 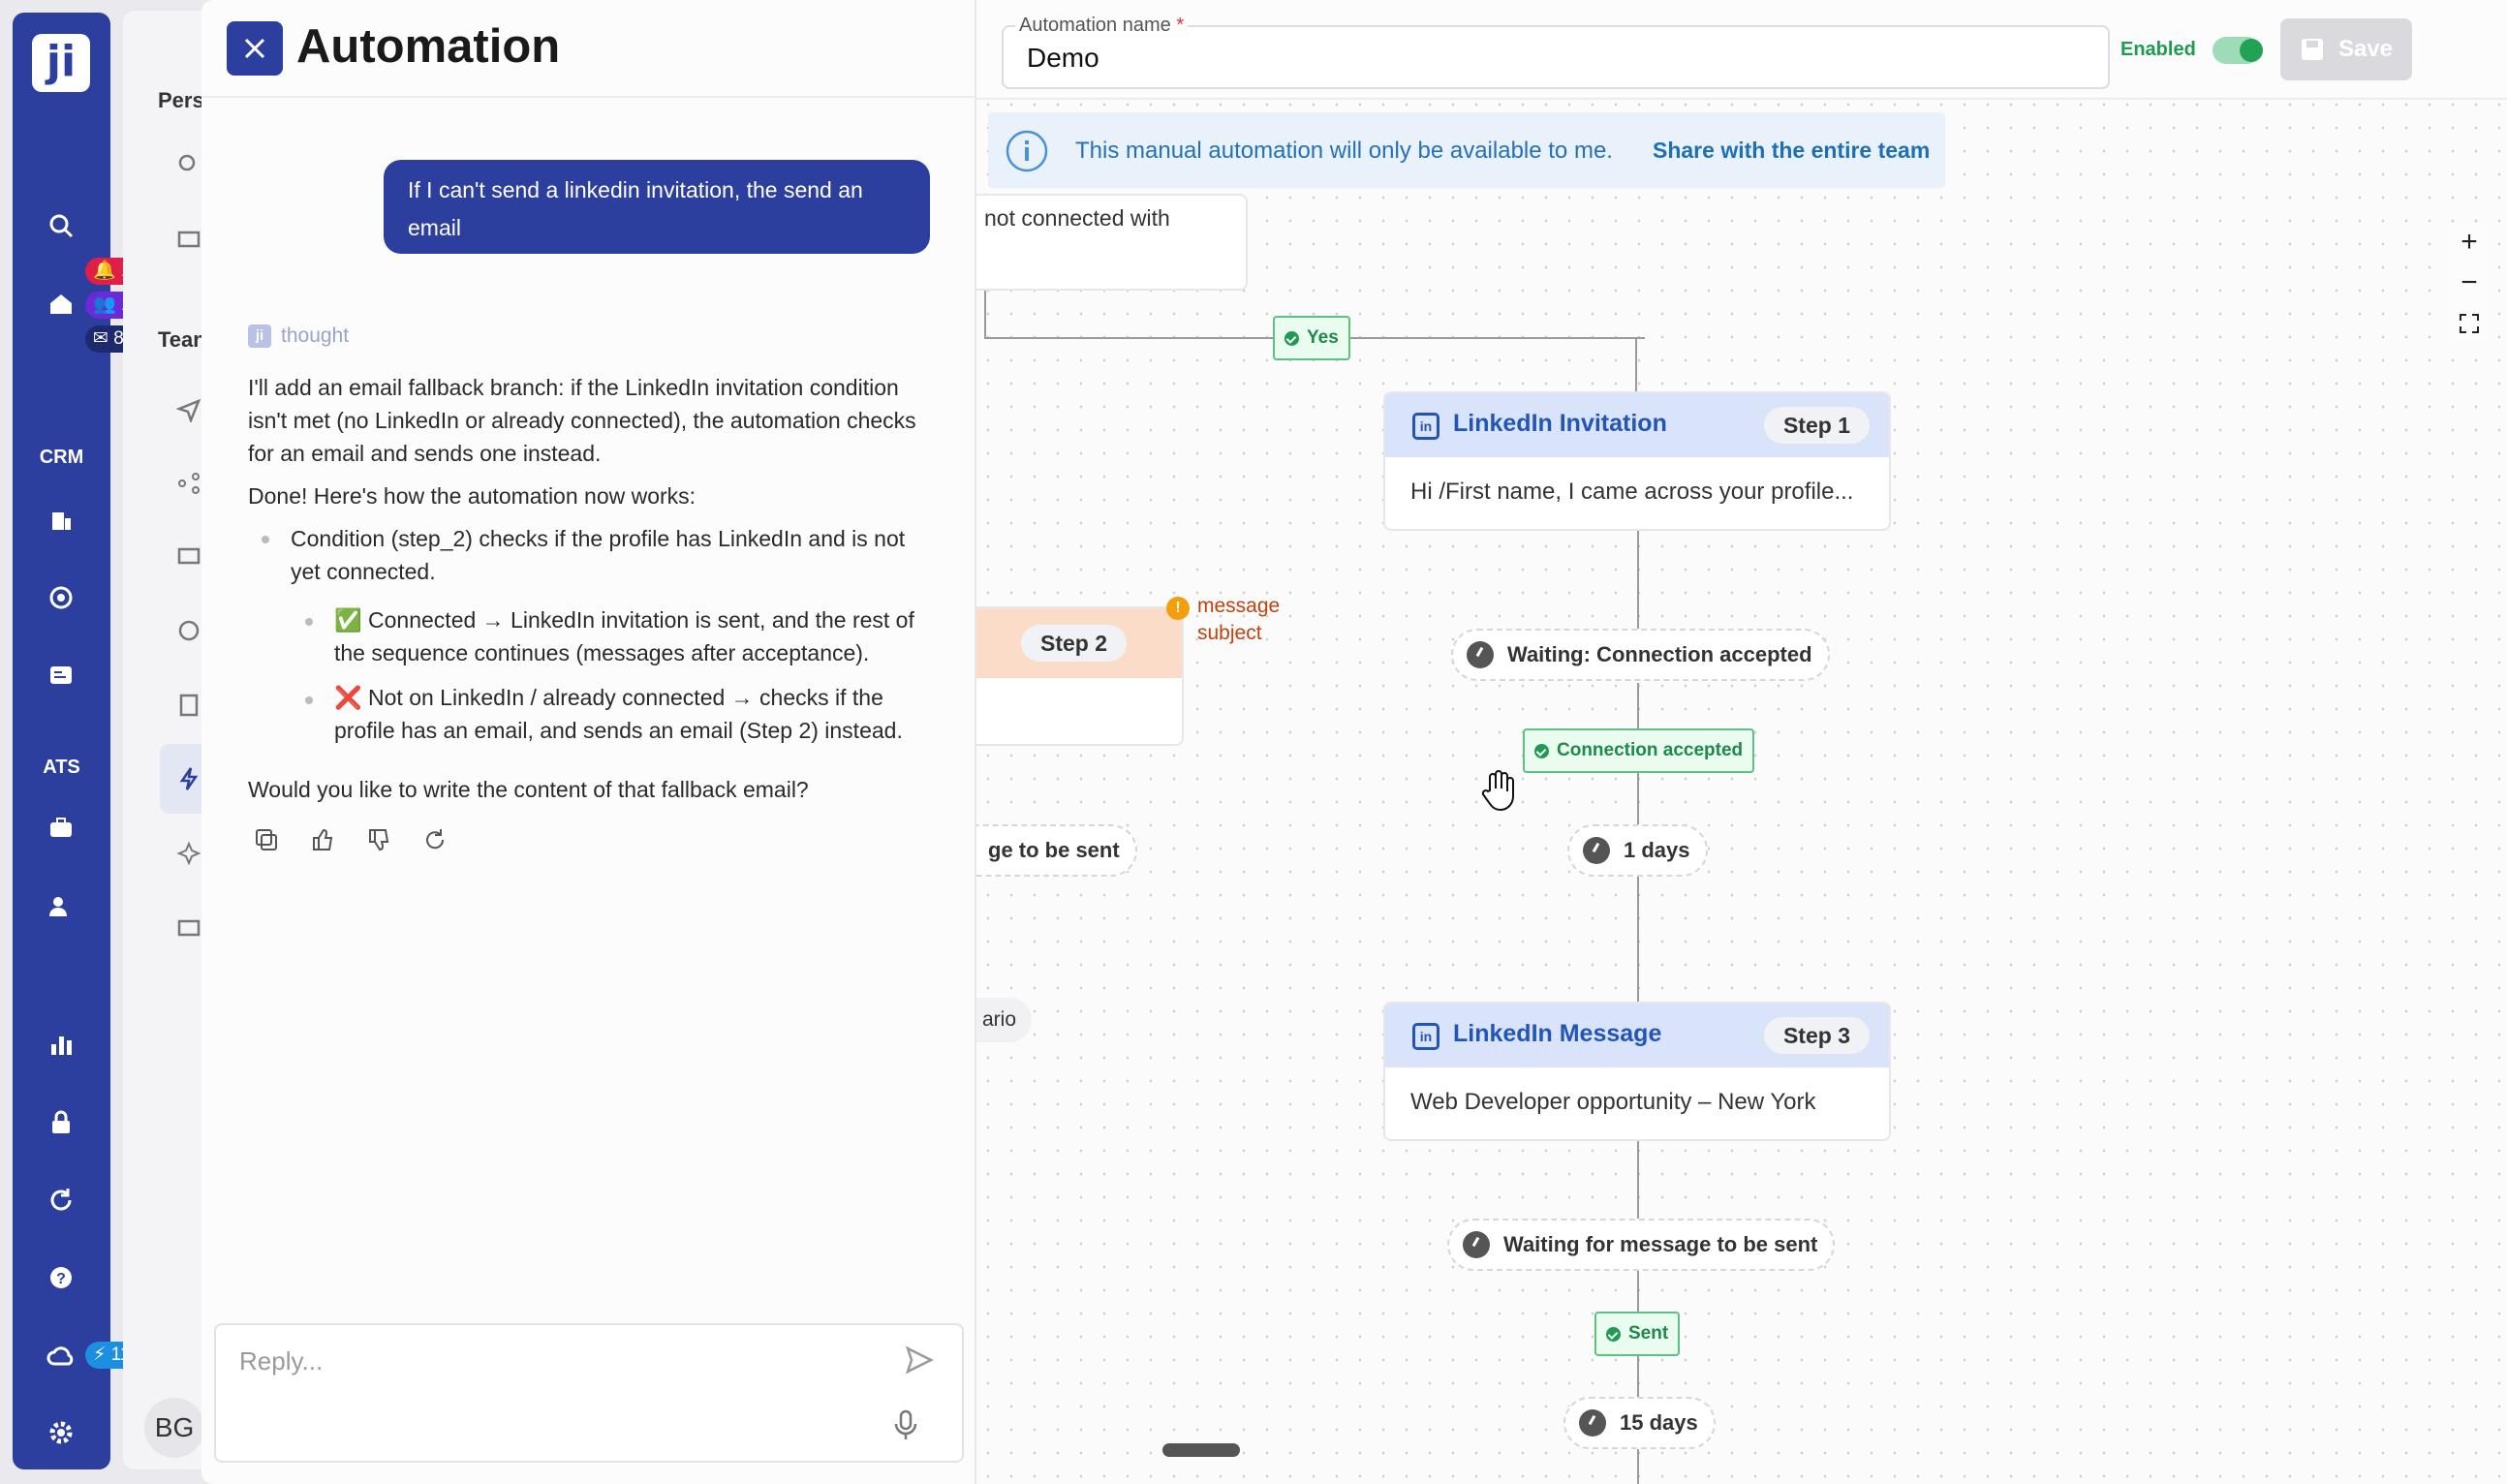 What do you see at coordinates (1178, 608) in the screenshot?
I see `warning-icon: !` at bounding box center [1178, 608].